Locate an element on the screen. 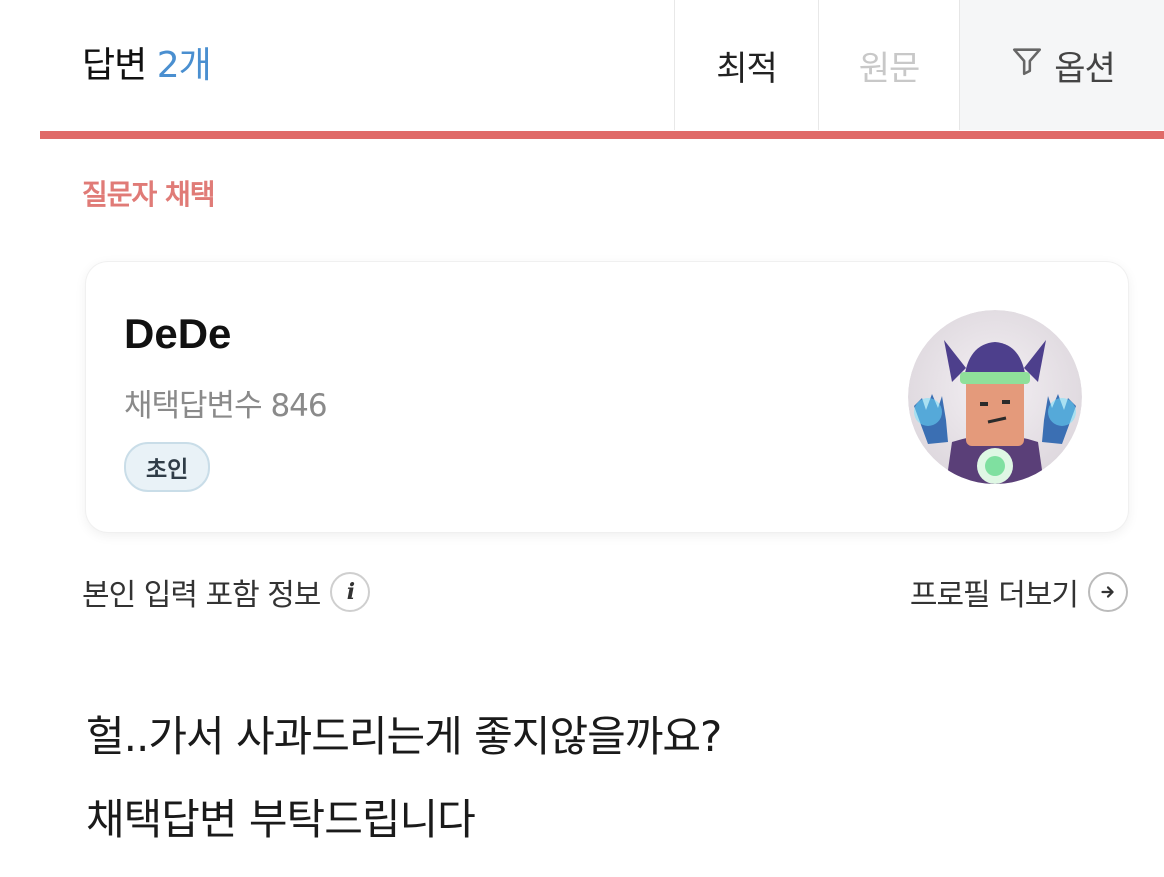  section-label-adopted: 질문자 채택 is located at coordinates (149, 194).